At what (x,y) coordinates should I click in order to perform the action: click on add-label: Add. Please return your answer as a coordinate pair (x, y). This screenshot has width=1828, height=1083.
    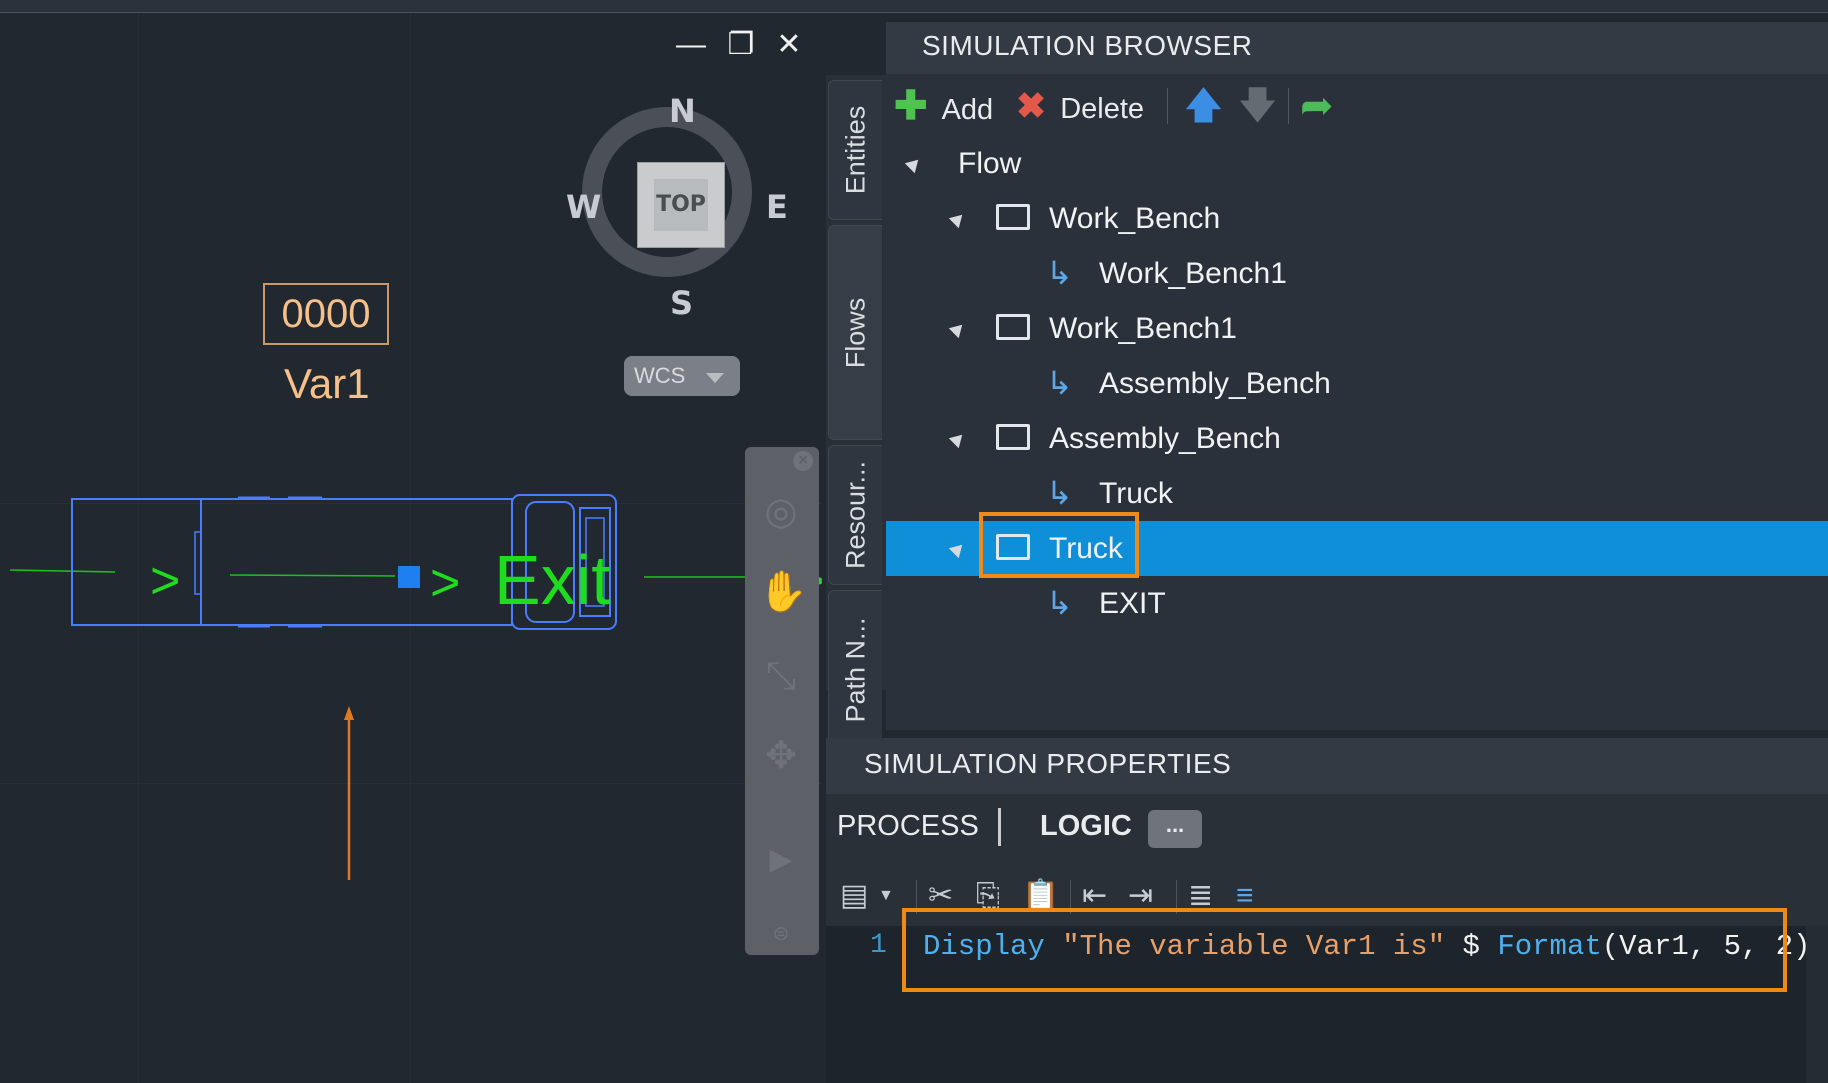
    Looking at the image, I should click on (967, 110).